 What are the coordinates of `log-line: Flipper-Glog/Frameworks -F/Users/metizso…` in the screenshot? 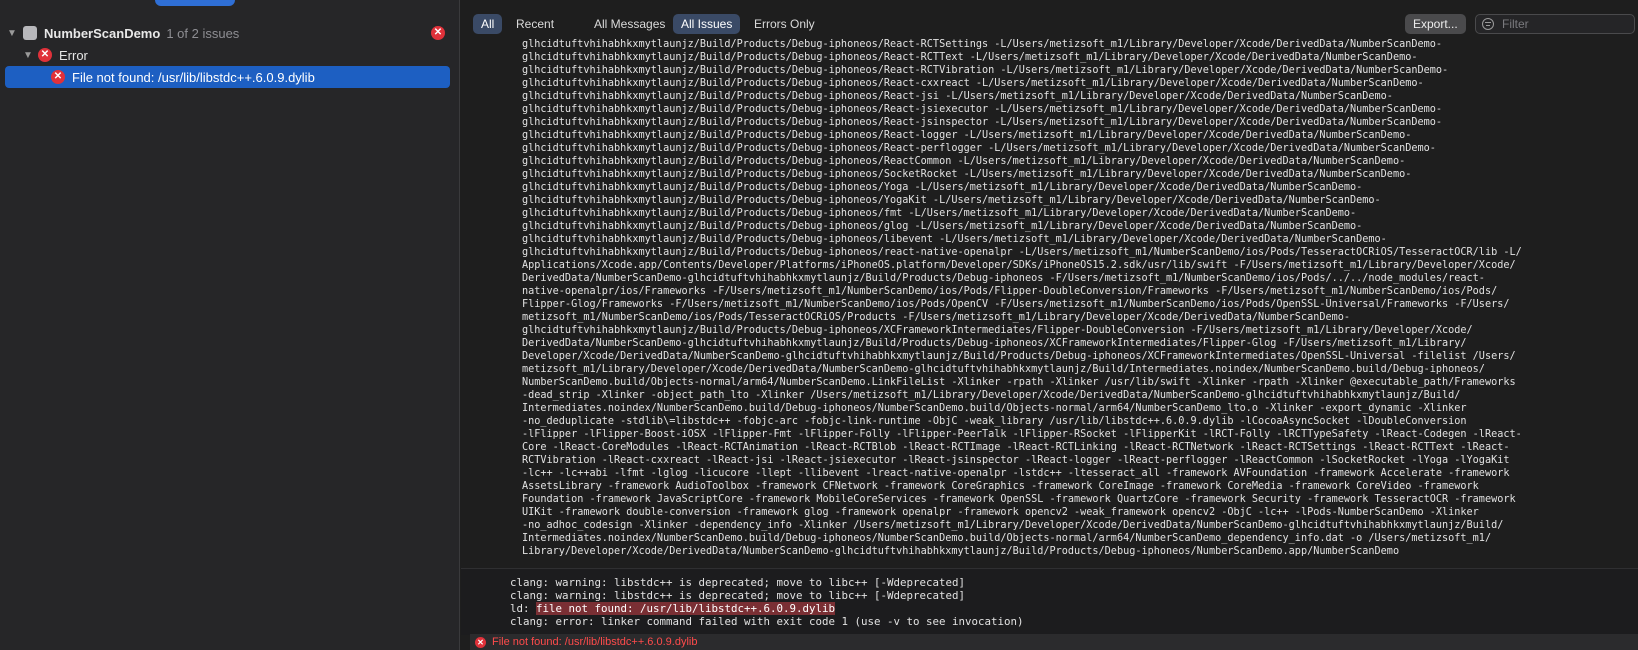 It's located at (1016, 304).